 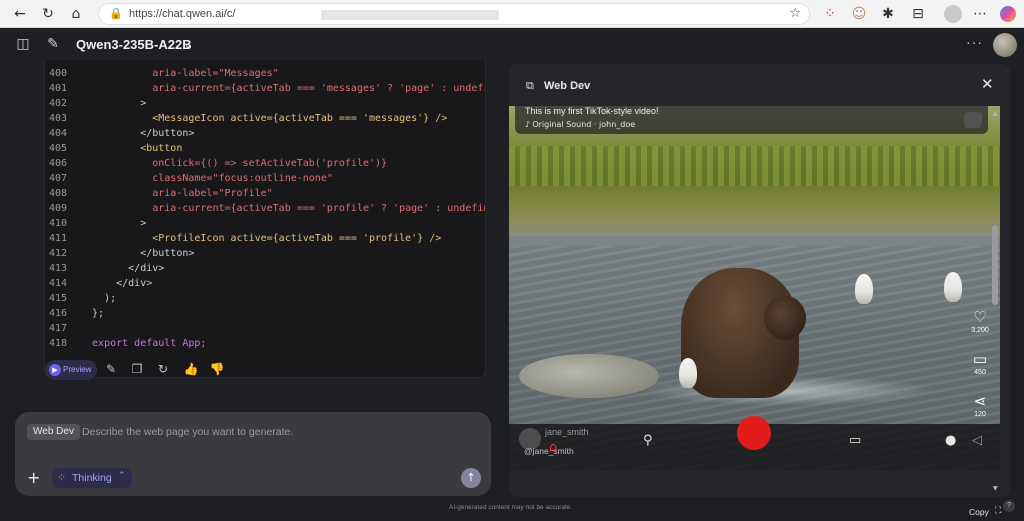 I want to click on scroll-up-icon: ▲, so click(x=995, y=113).